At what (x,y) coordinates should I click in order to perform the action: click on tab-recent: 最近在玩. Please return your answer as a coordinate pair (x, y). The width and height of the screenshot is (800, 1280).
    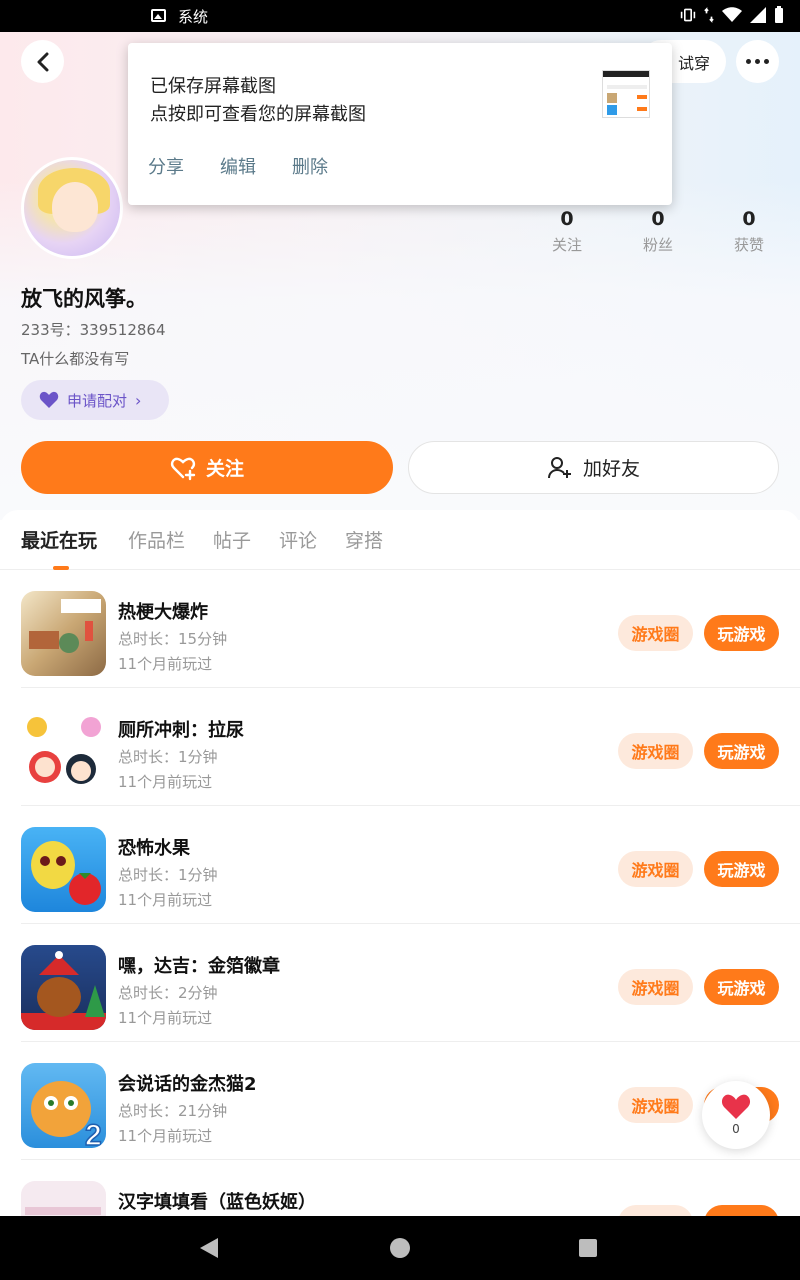
    Looking at the image, I should click on (59, 539).